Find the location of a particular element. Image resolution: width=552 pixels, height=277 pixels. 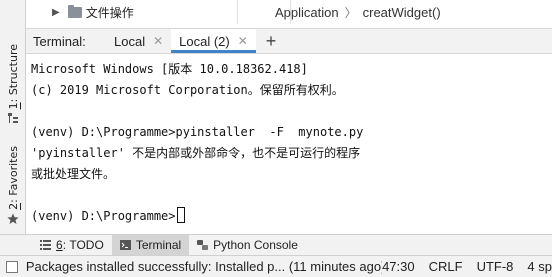

favorites-tab-number: 2 is located at coordinates (13, 206).